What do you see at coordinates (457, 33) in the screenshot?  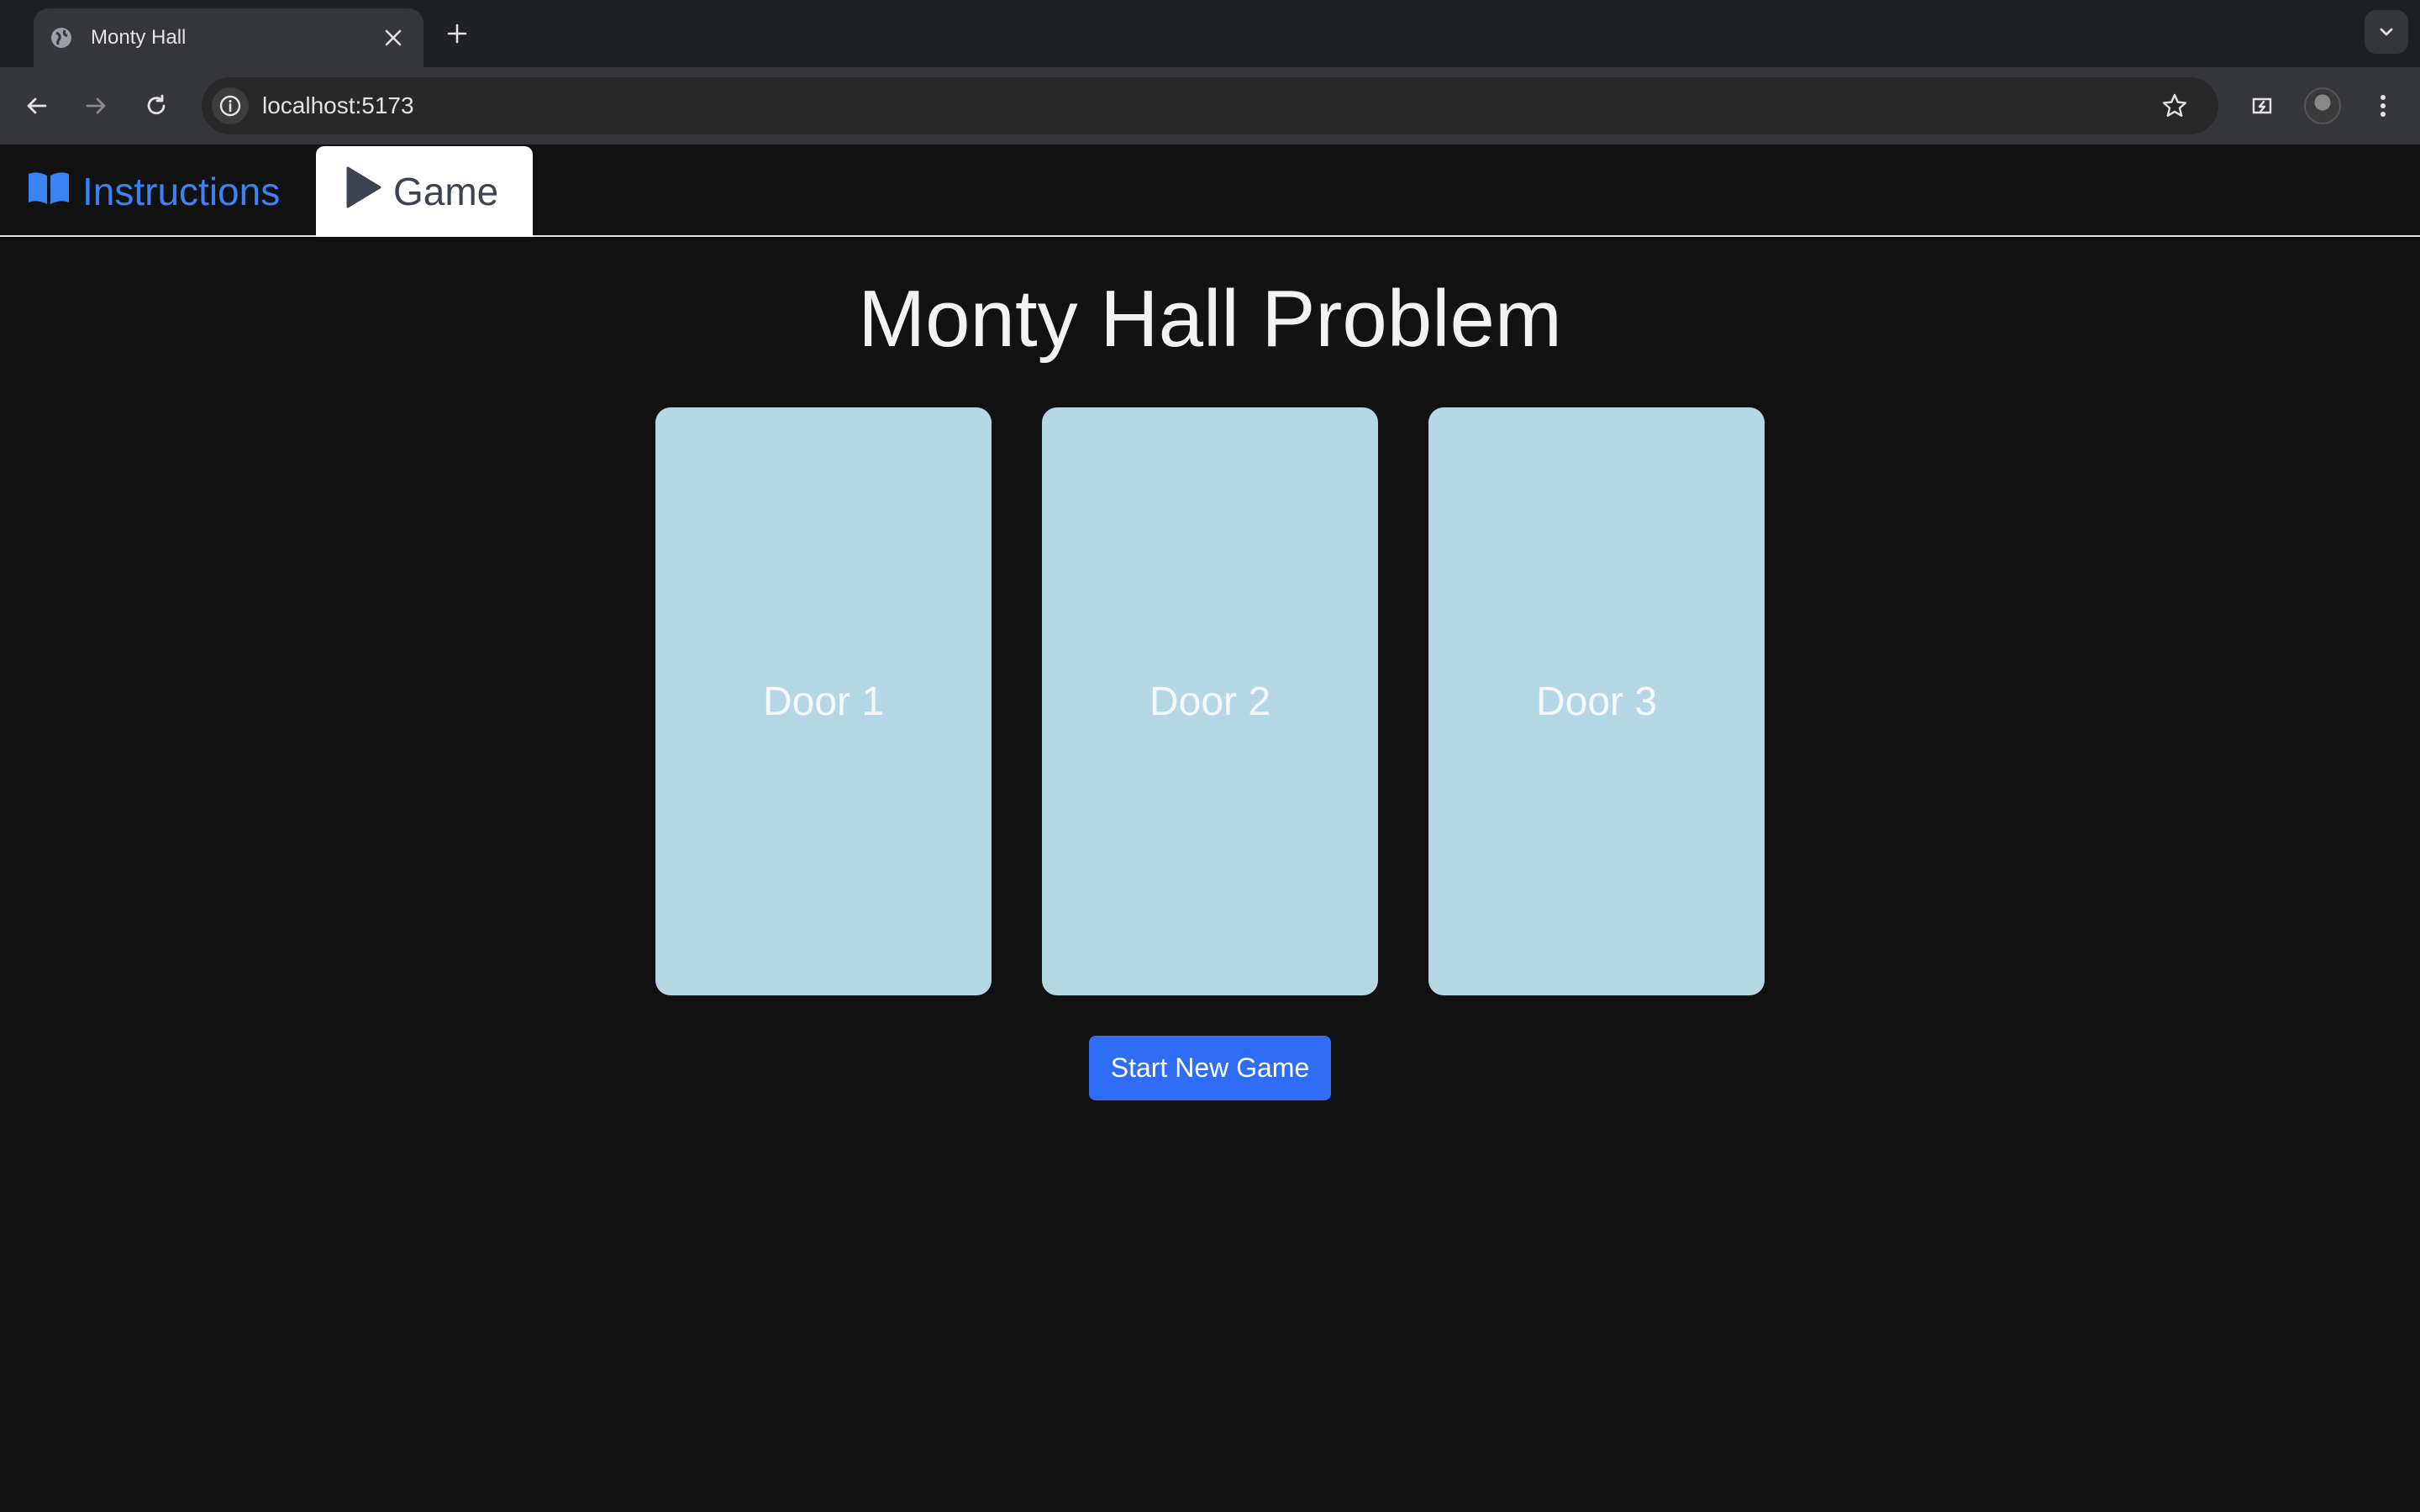 I see `plus-icon` at bounding box center [457, 33].